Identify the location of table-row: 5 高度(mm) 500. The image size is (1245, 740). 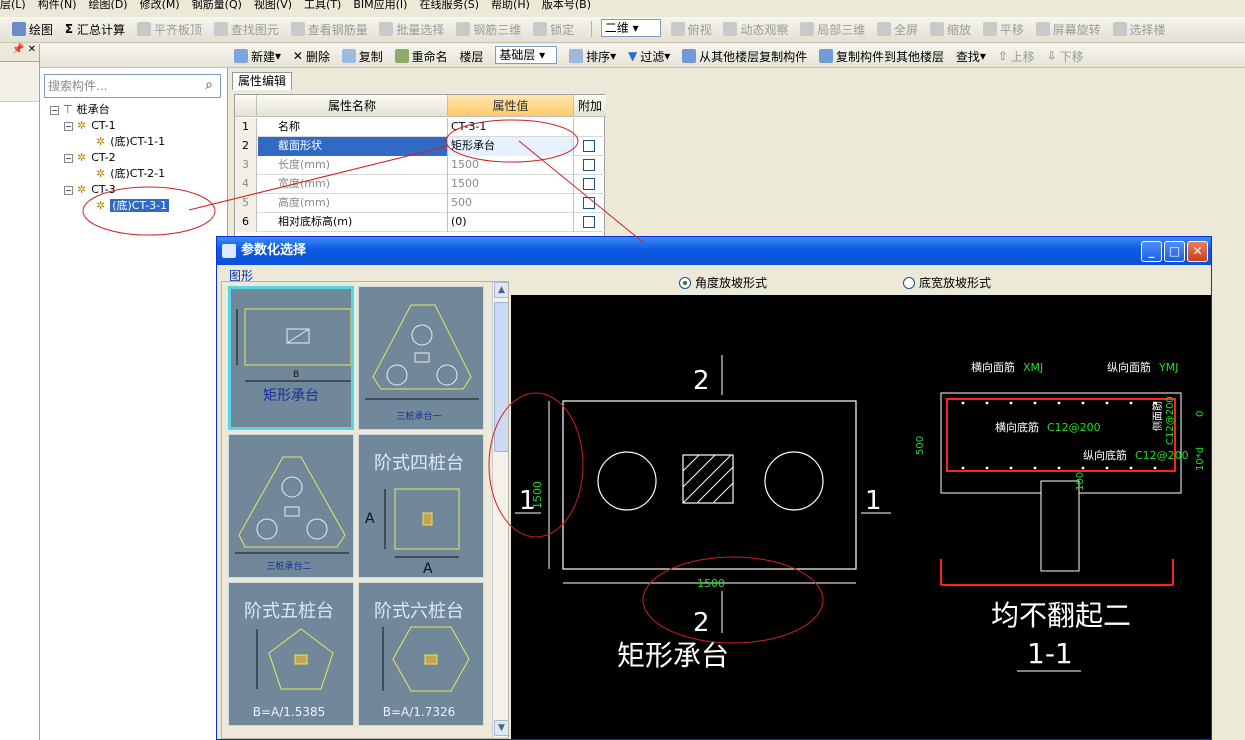
(420, 203).